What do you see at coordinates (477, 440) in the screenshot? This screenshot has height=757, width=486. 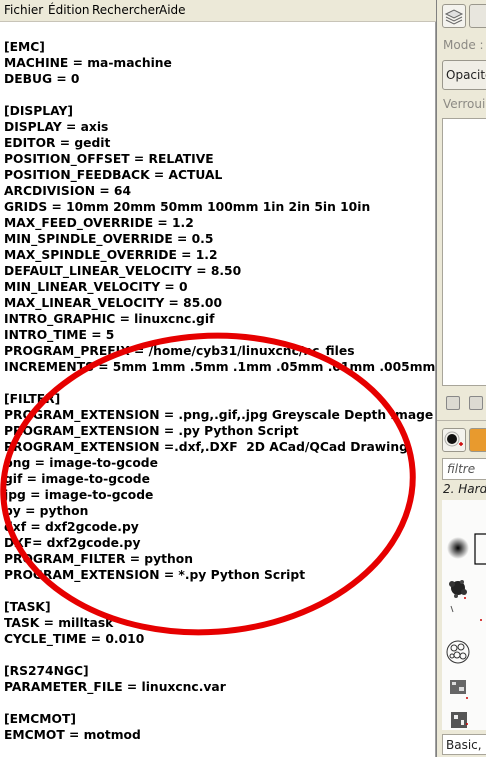 I see `patterns-tab-icon` at bounding box center [477, 440].